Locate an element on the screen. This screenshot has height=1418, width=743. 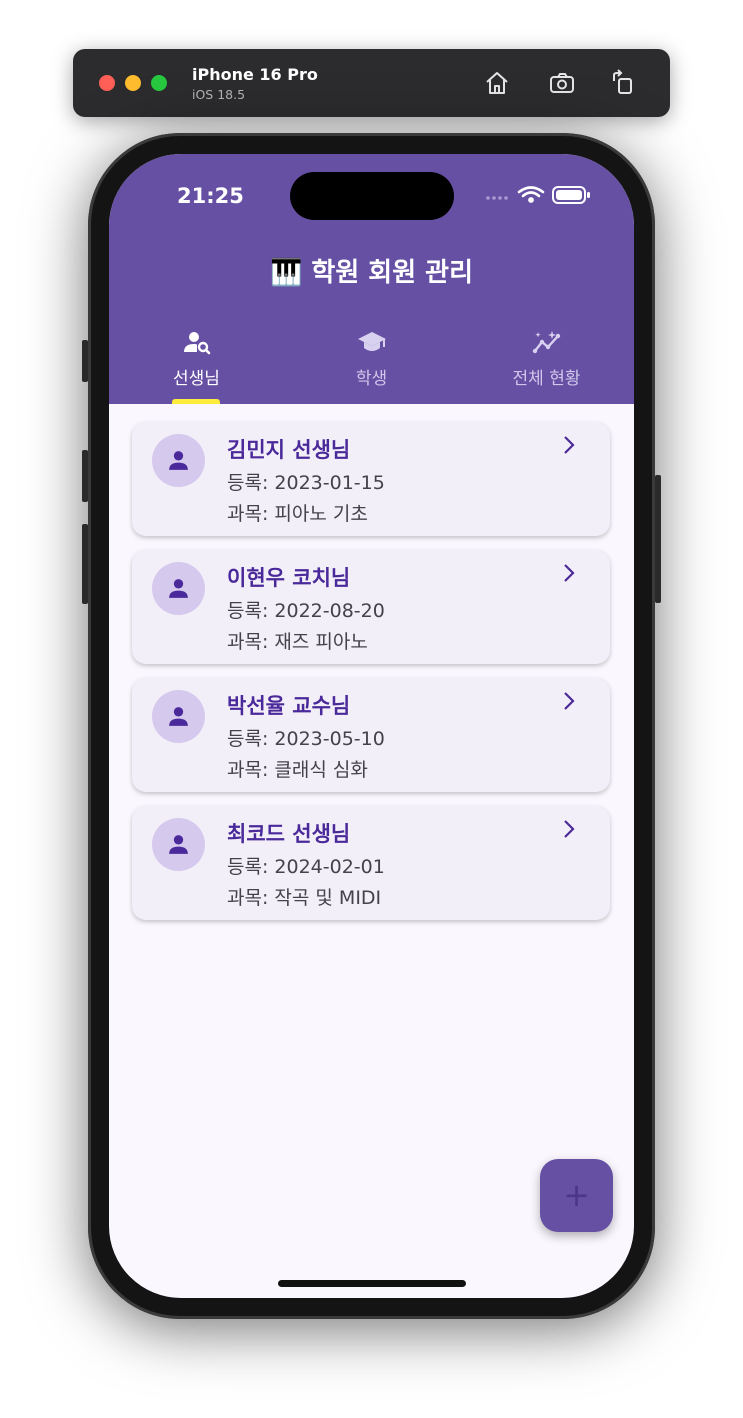
status-time: 21:25 is located at coordinates (210, 196).